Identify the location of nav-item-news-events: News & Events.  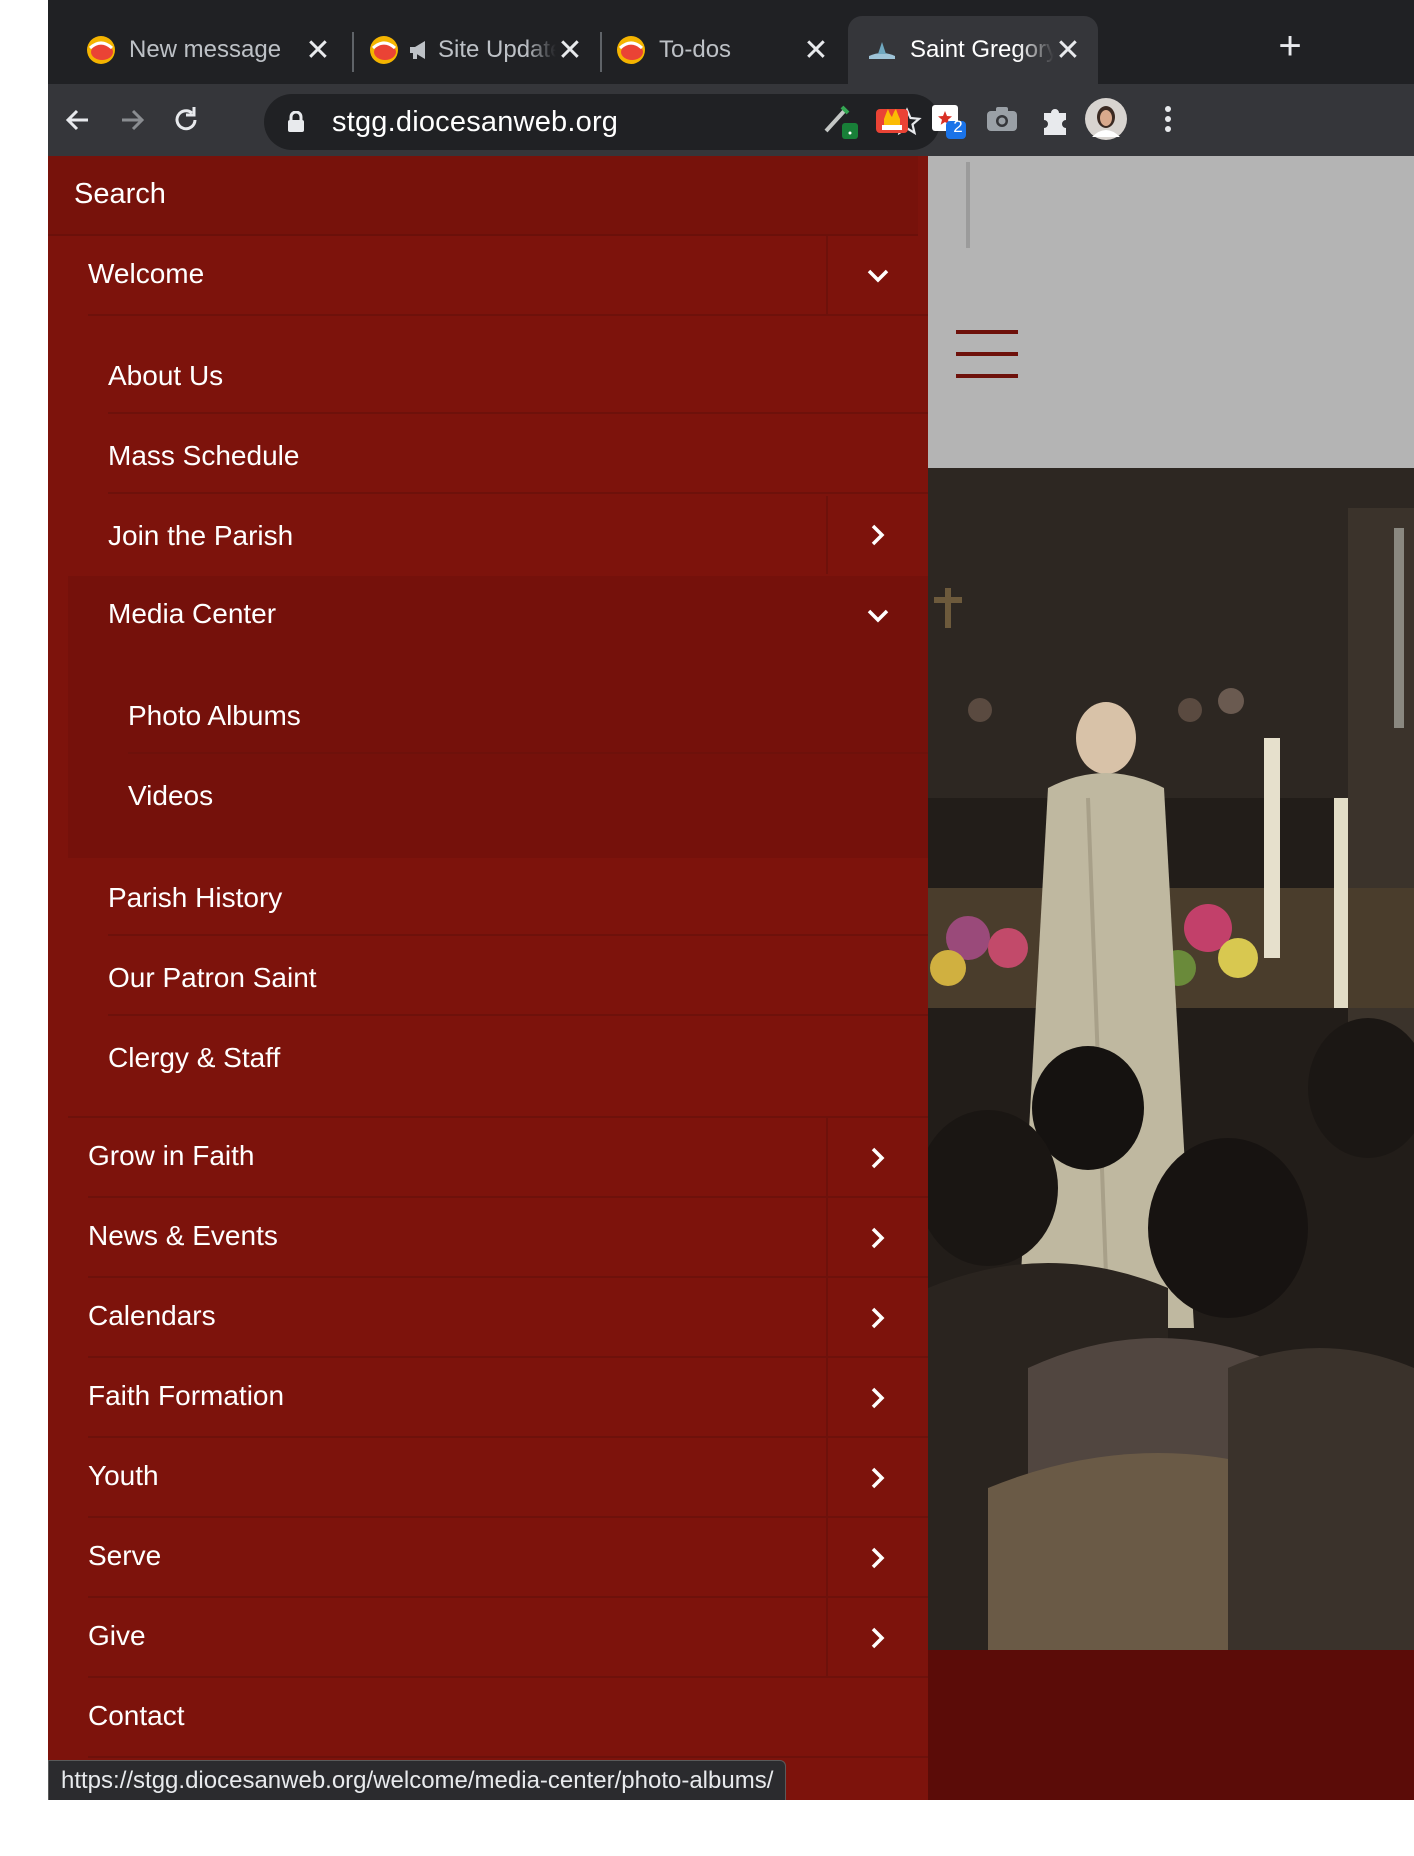
(488, 1238).